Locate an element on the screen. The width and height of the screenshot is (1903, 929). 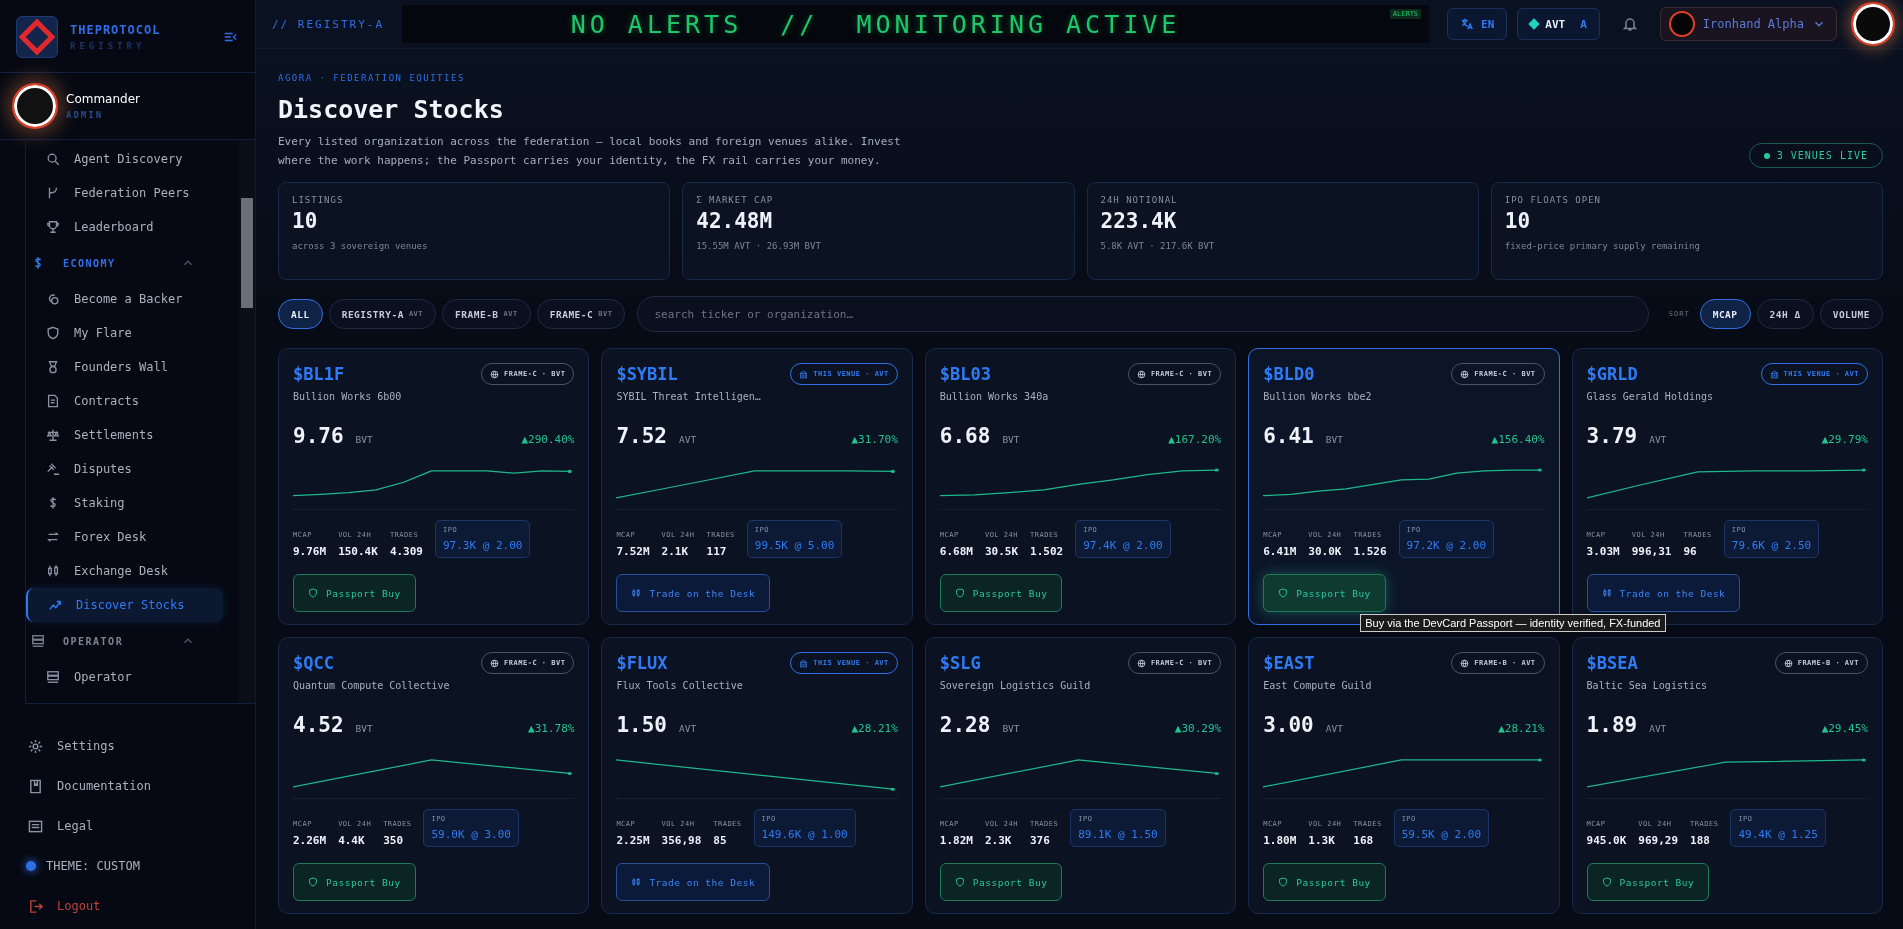
sidebar-item: Founders Wall is located at coordinates (124, 367).